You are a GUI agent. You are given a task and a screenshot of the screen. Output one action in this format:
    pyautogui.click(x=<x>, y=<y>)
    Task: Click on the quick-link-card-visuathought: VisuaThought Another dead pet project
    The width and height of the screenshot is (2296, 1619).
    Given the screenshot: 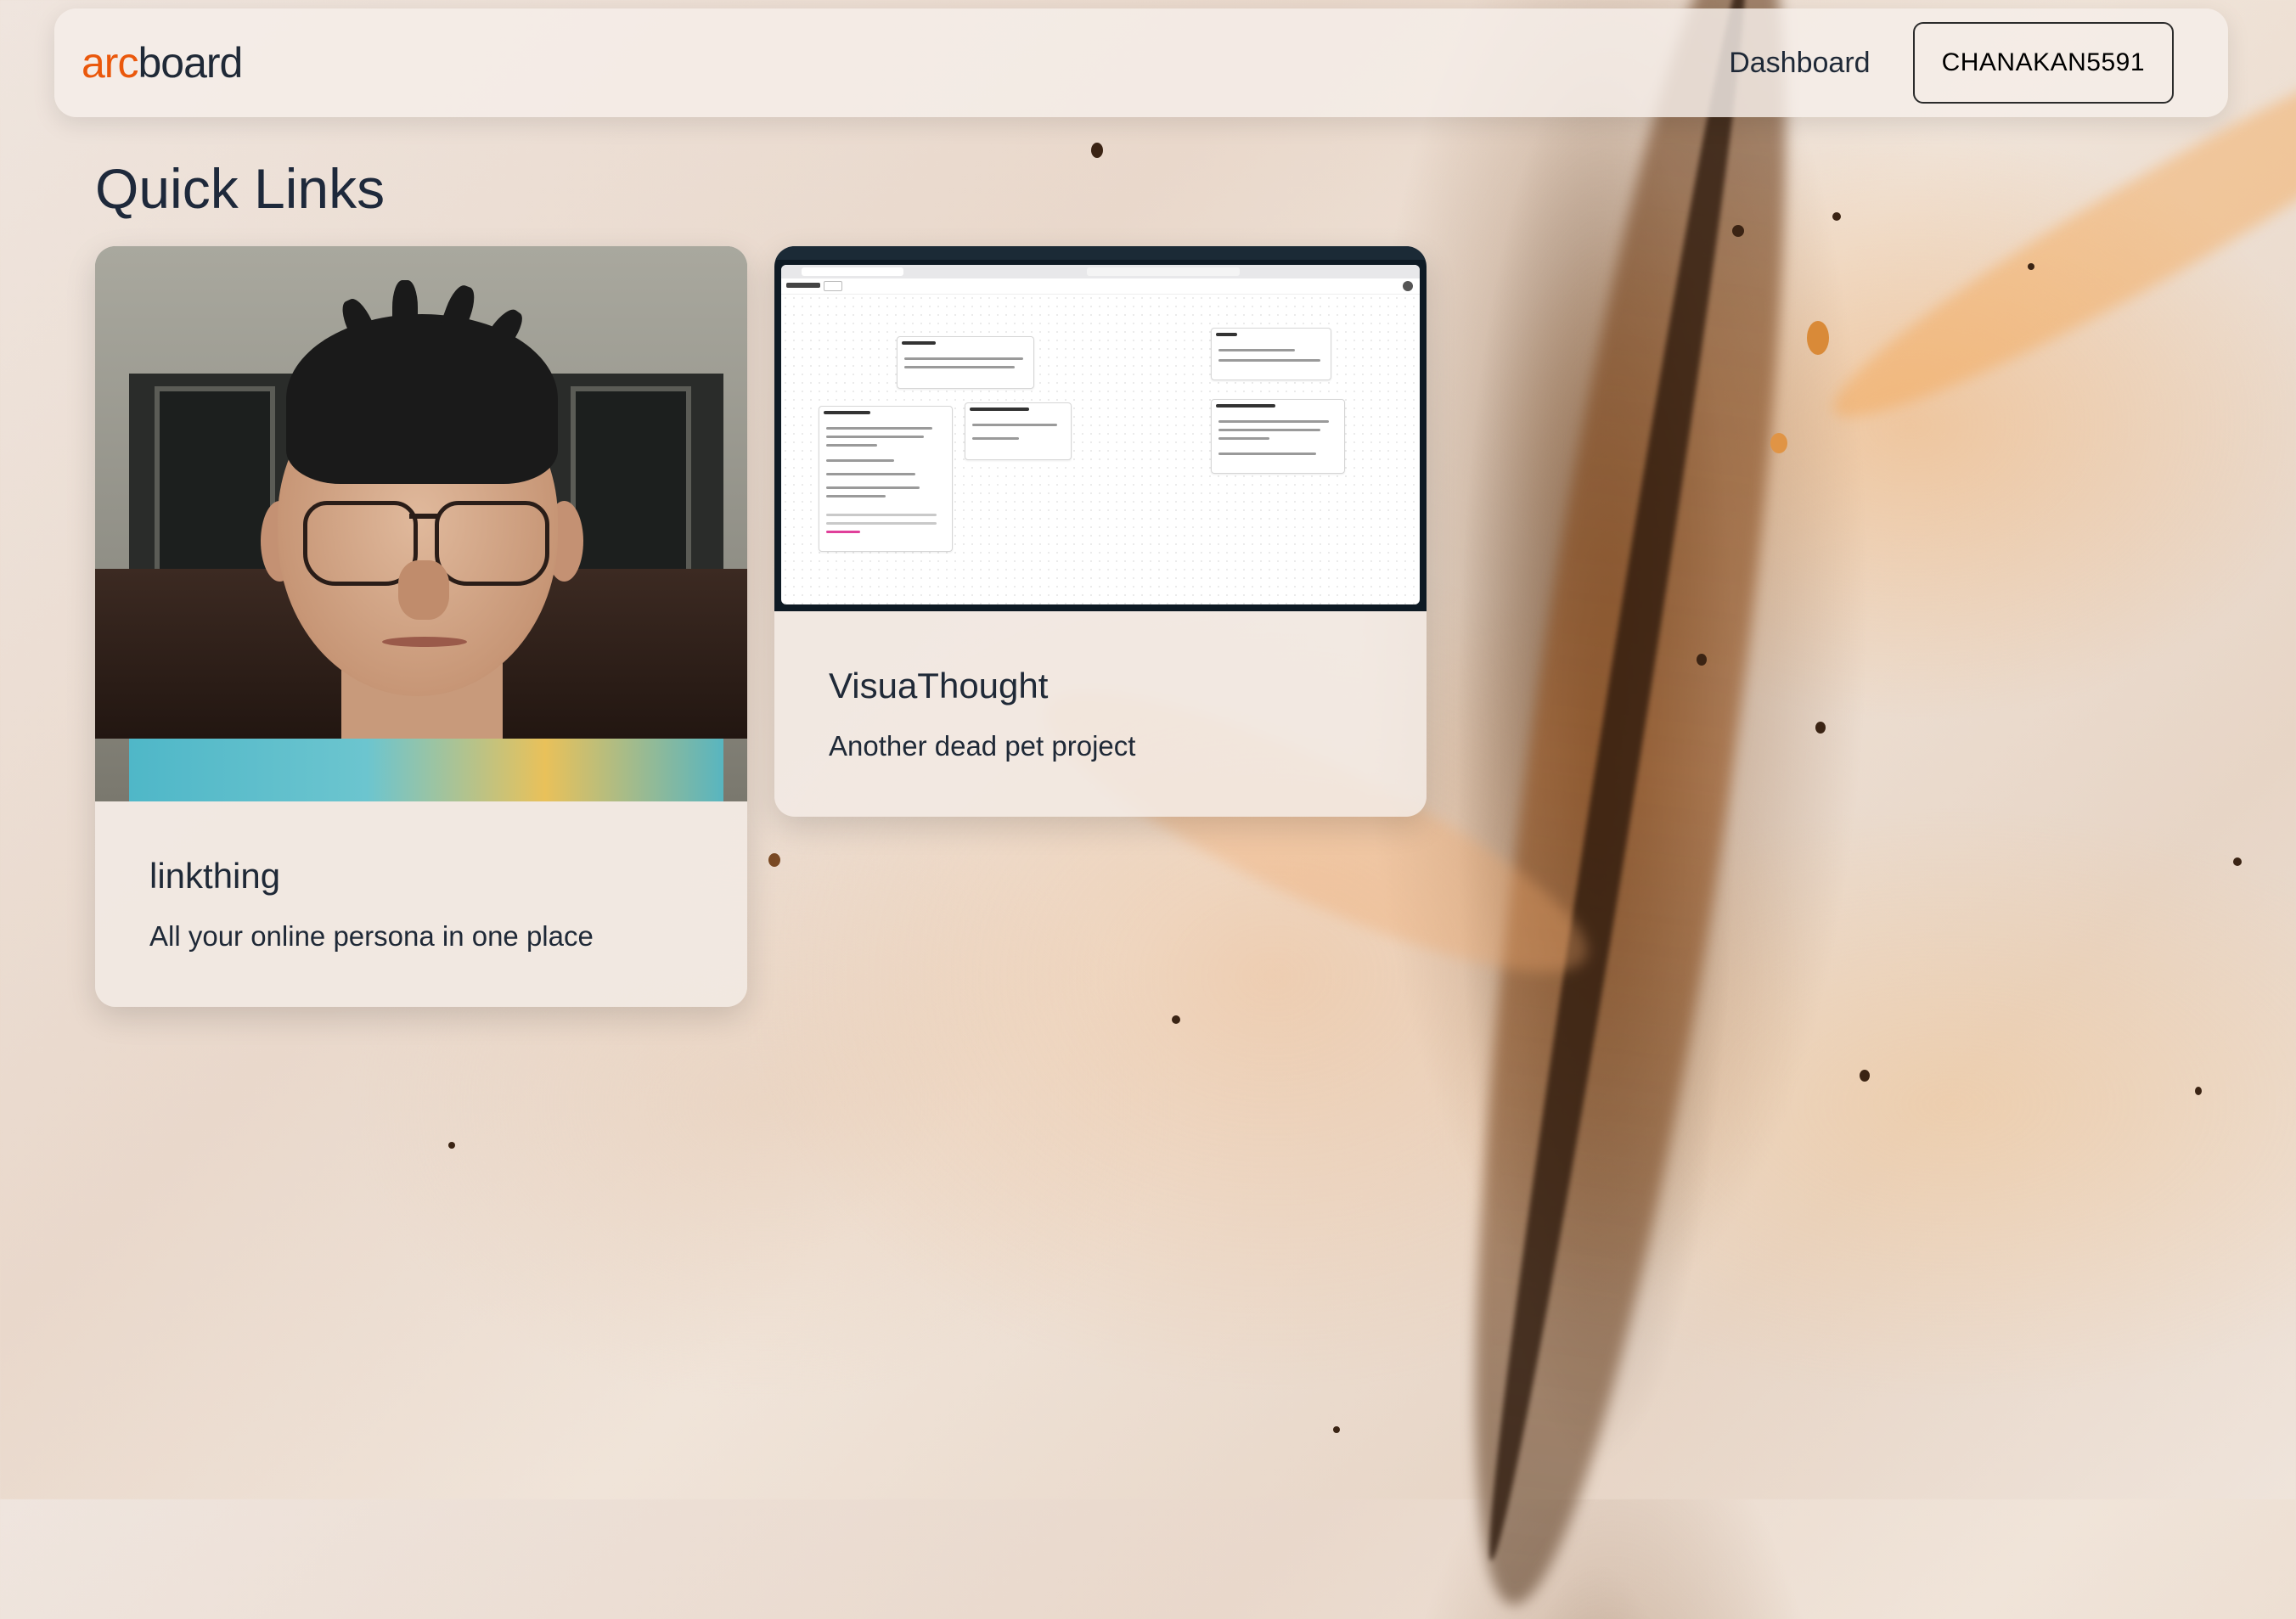 What is the action you would take?
    pyautogui.click(x=1100, y=531)
    